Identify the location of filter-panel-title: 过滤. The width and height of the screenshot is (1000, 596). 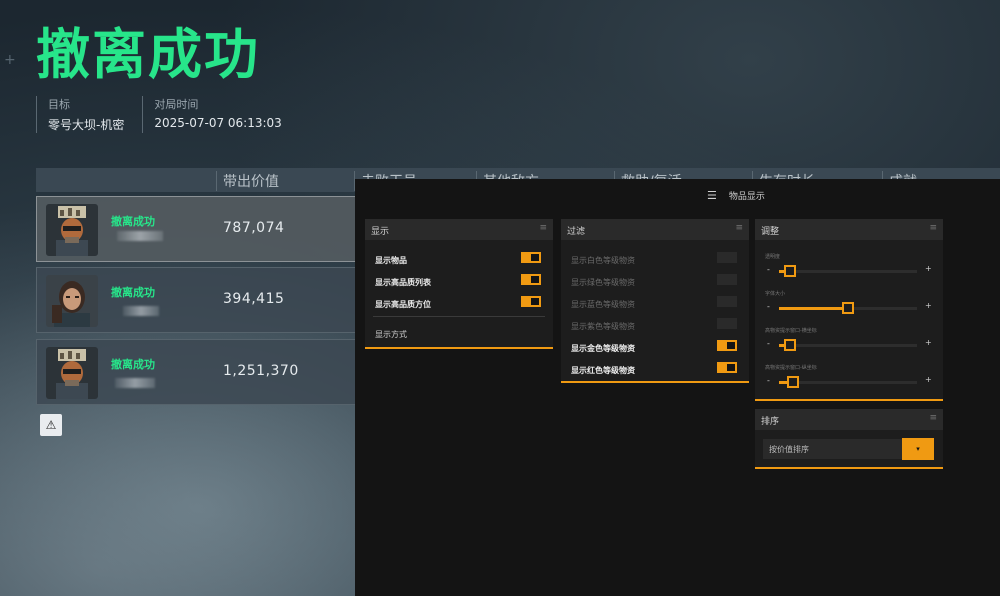
(576, 232).